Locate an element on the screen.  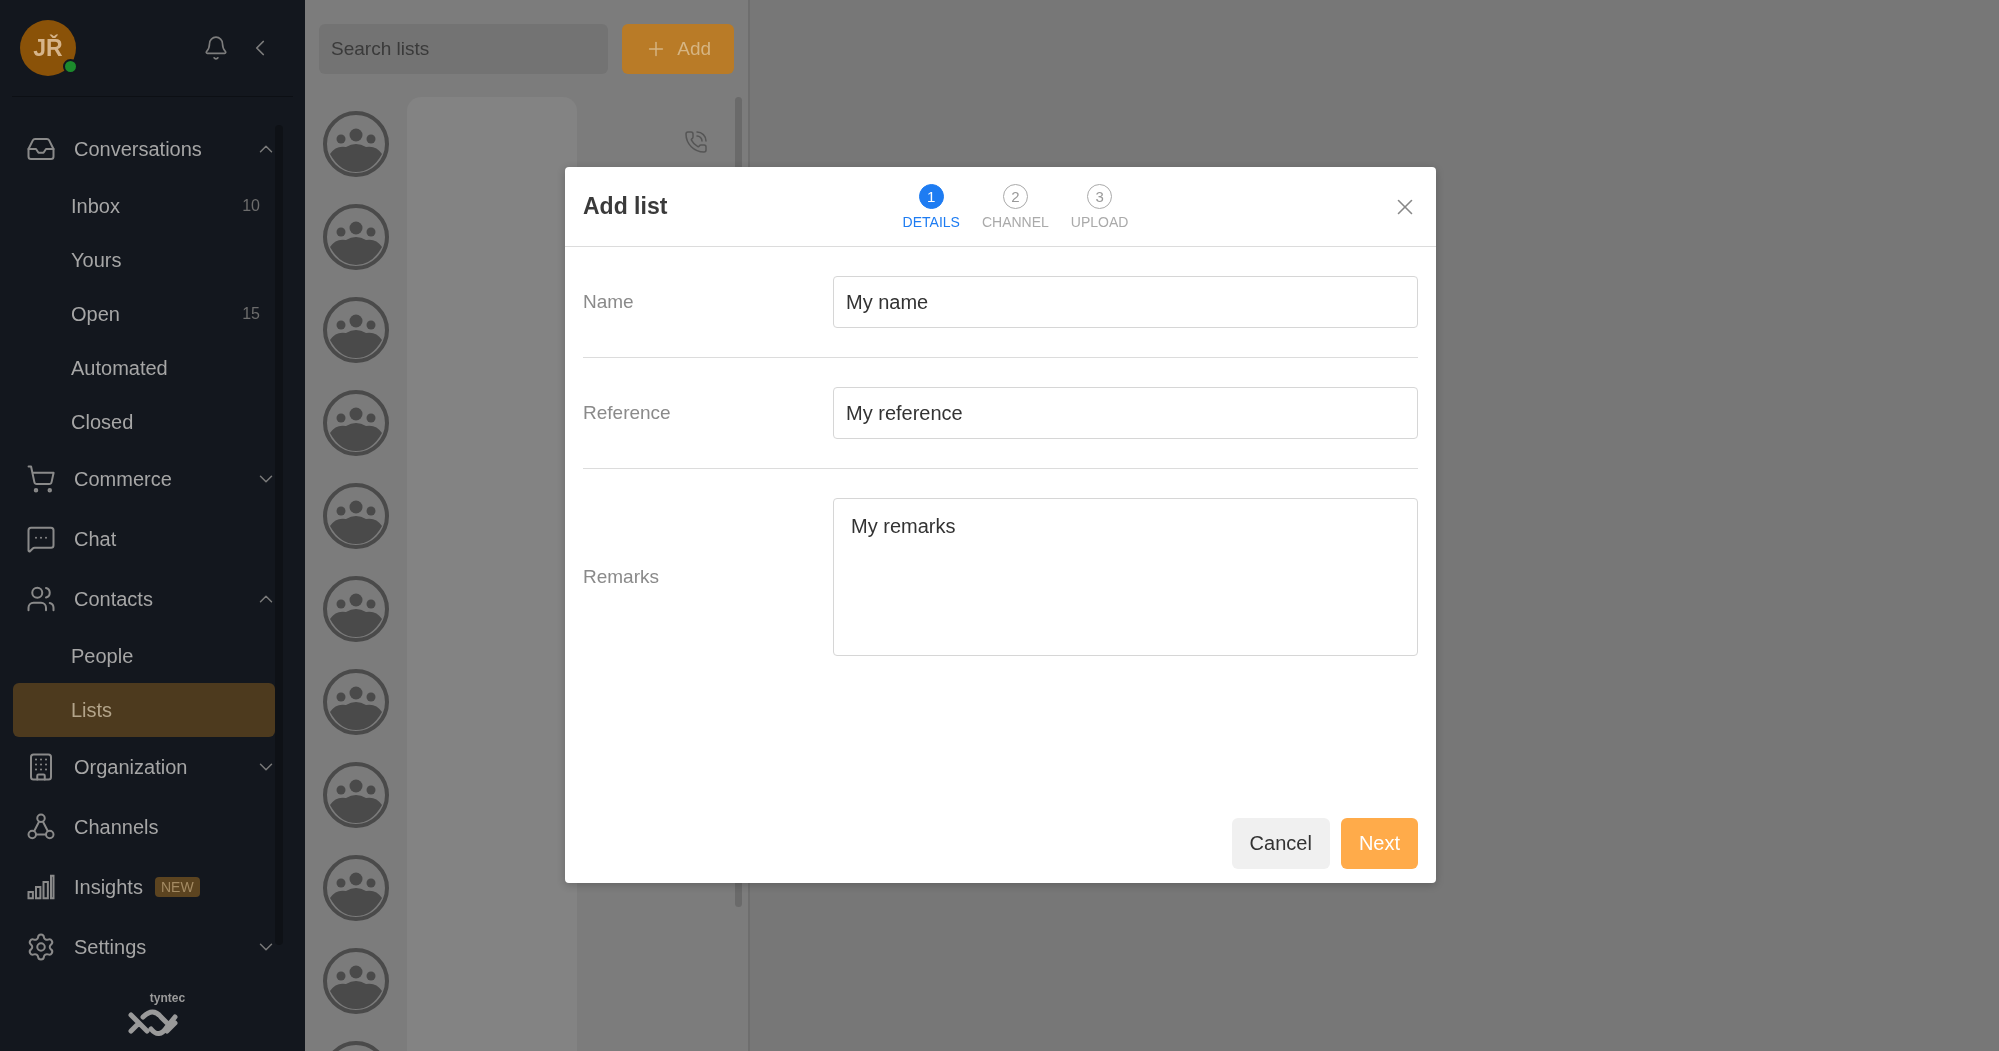
field-label: Remarks is located at coordinates (621, 577).